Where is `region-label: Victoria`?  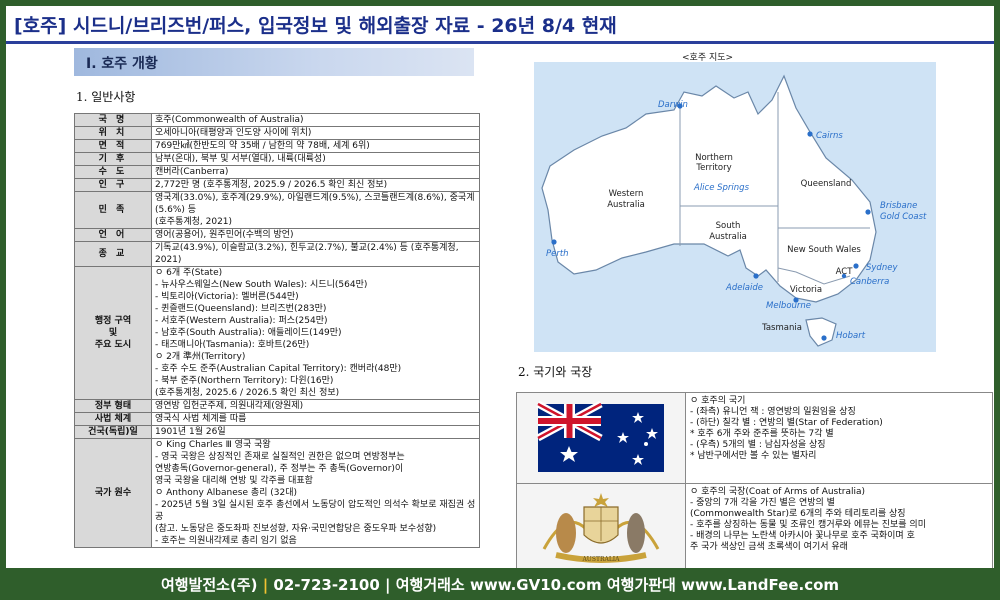
region-label: Victoria is located at coordinates (806, 290).